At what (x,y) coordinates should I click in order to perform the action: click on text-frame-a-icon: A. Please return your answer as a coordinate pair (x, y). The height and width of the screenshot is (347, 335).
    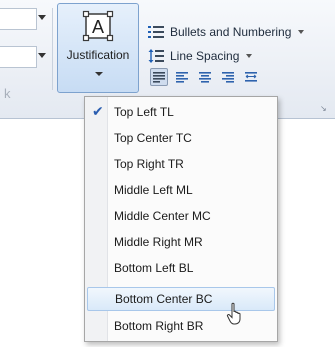
    Looking at the image, I should click on (98, 26).